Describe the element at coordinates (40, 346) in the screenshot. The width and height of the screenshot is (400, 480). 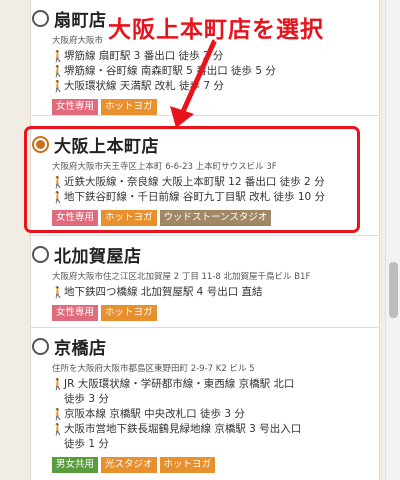
I see `store-radio-kyobashi` at that location.